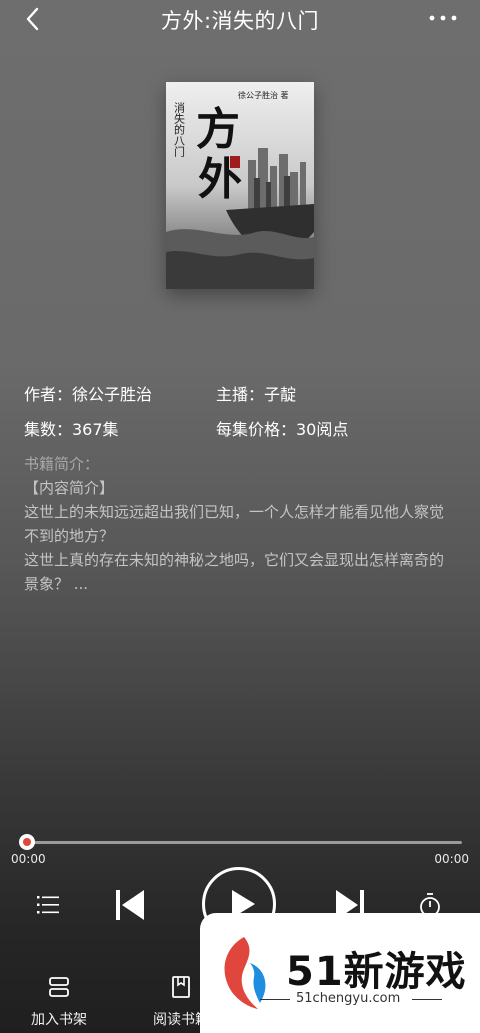 The width and height of the screenshot is (480, 1033). I want to click on intro-line-1: 这世上的未知远远超出我们已知，一个人怎样才能看见他人察觉不到的地方？, so click(234, 524).